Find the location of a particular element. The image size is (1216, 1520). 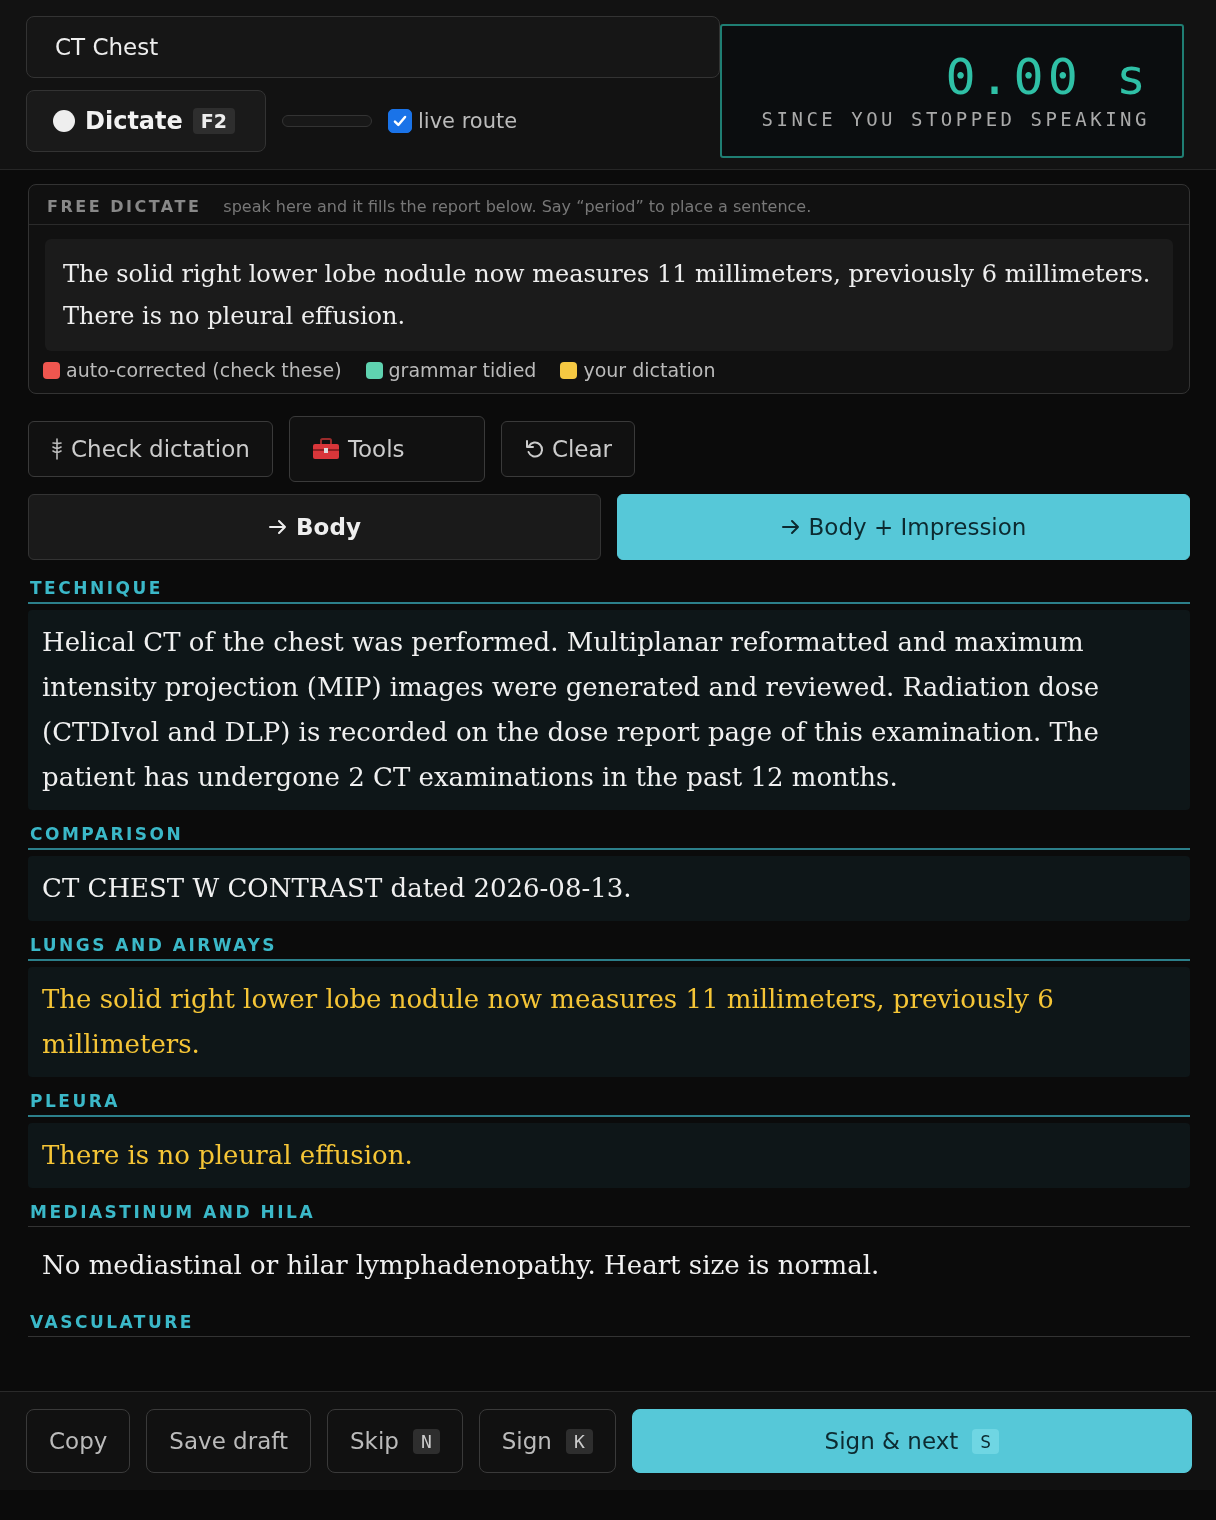

timer-caption: SINCE YOU STOPPED SPEAKING is located at coordinates (955, 119).